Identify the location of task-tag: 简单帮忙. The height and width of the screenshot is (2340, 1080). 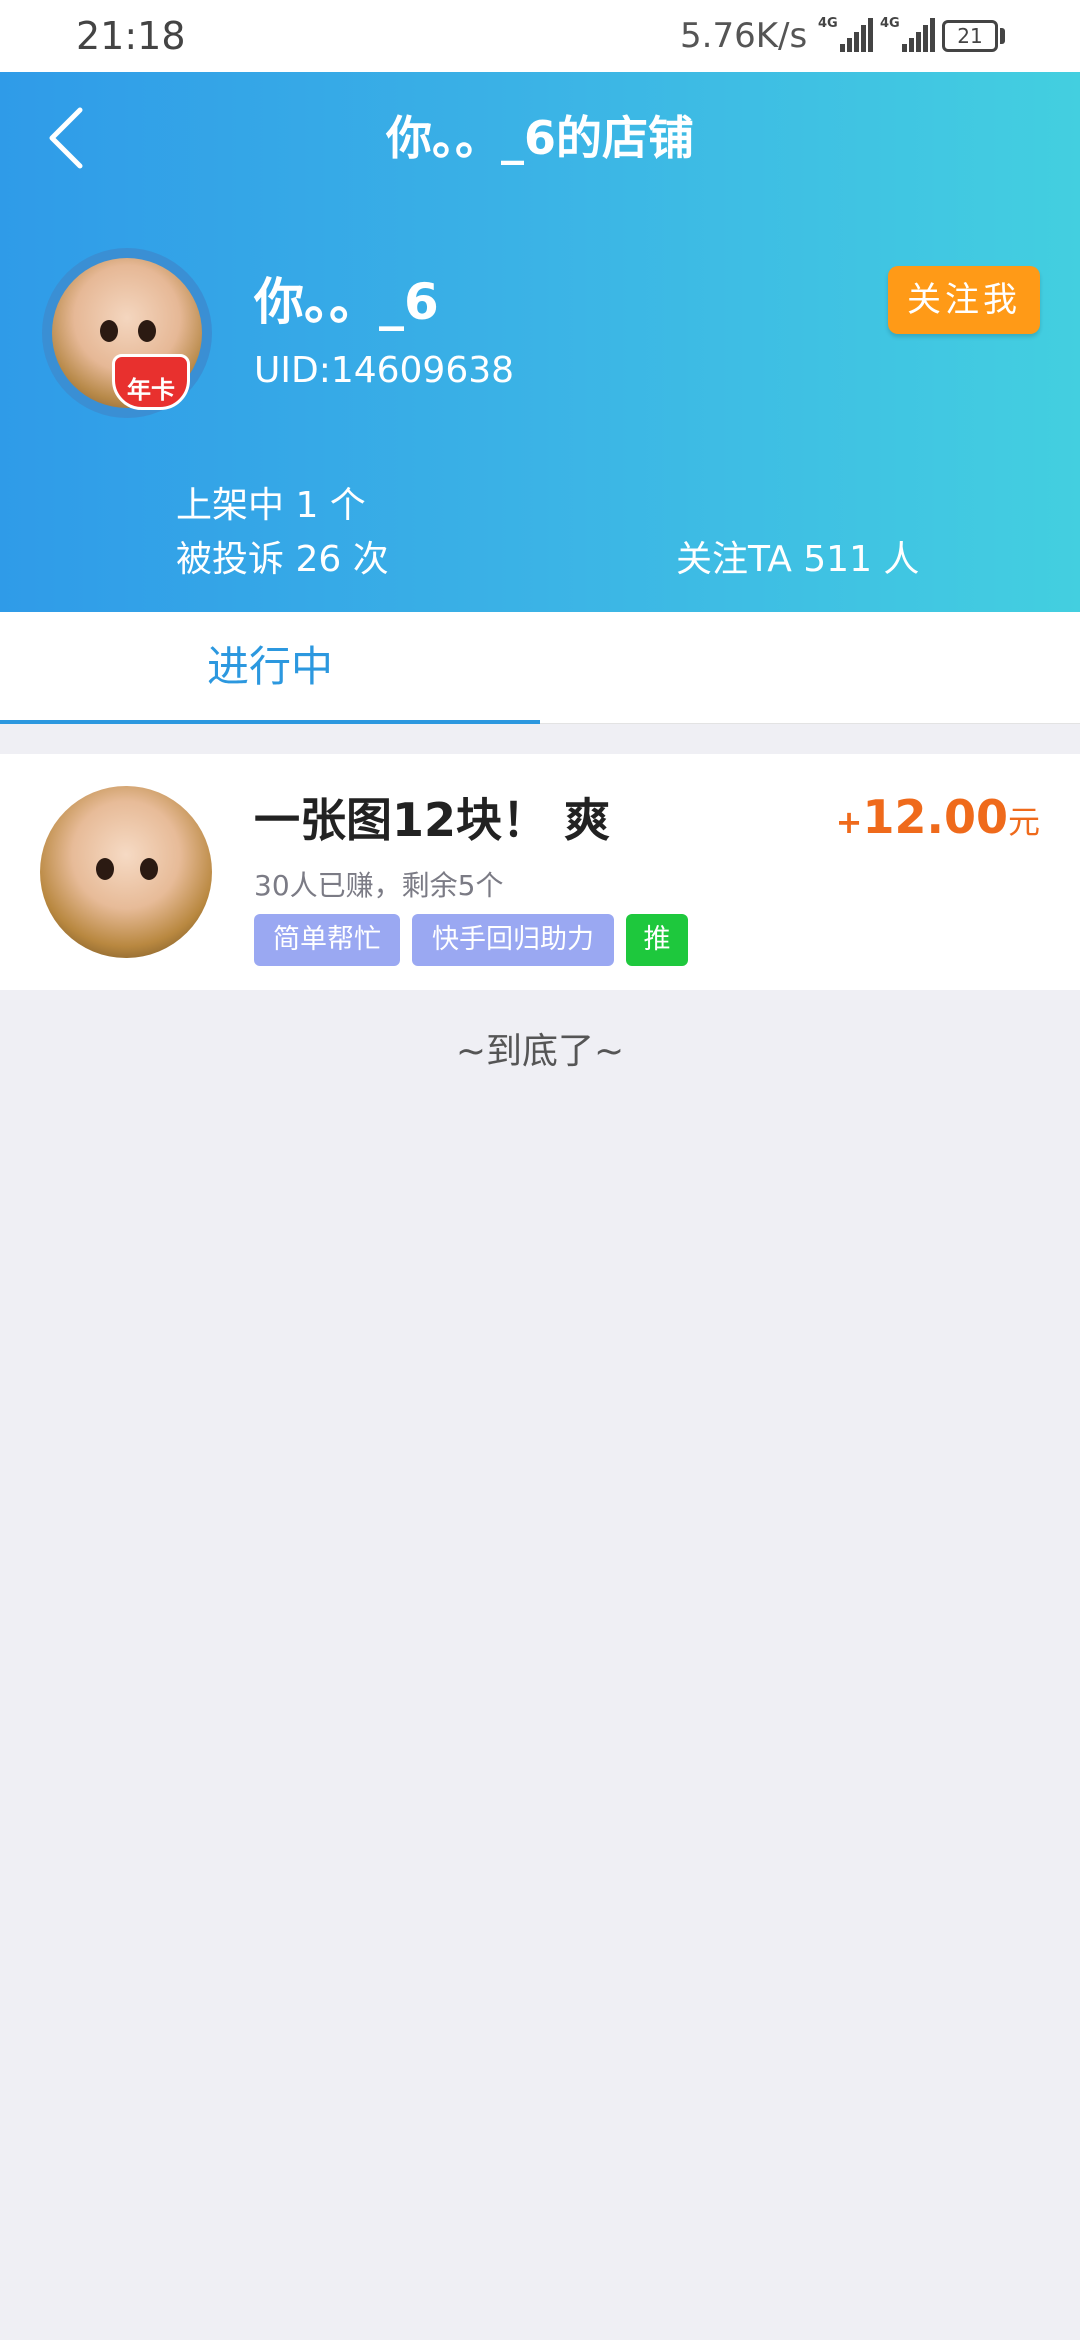
(327, 940).